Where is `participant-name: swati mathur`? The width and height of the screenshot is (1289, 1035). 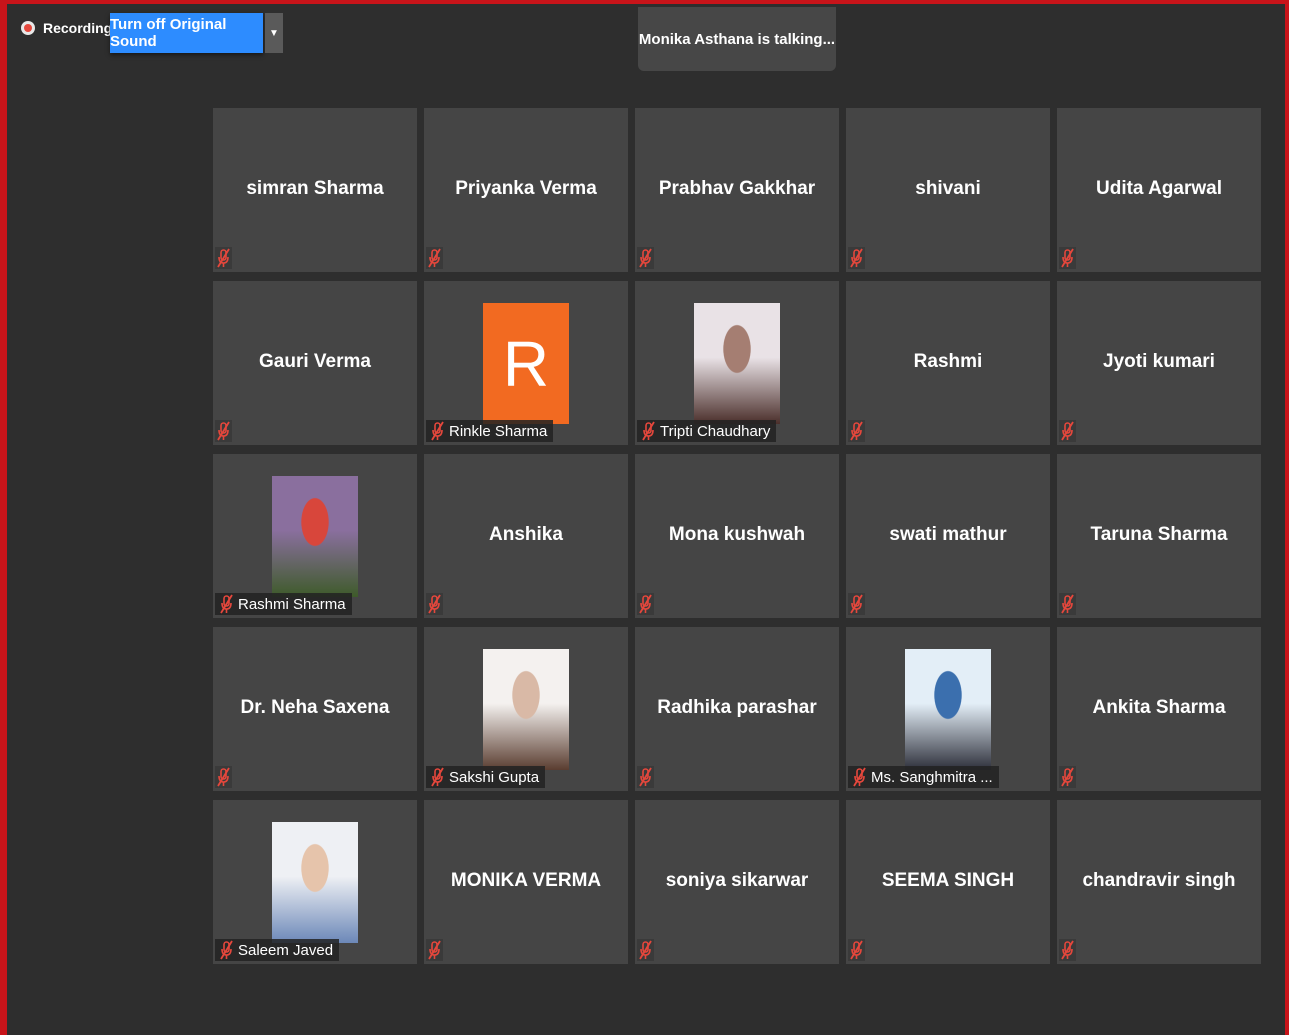 participant-name: swati mathur is located at coordinates (948, 534).